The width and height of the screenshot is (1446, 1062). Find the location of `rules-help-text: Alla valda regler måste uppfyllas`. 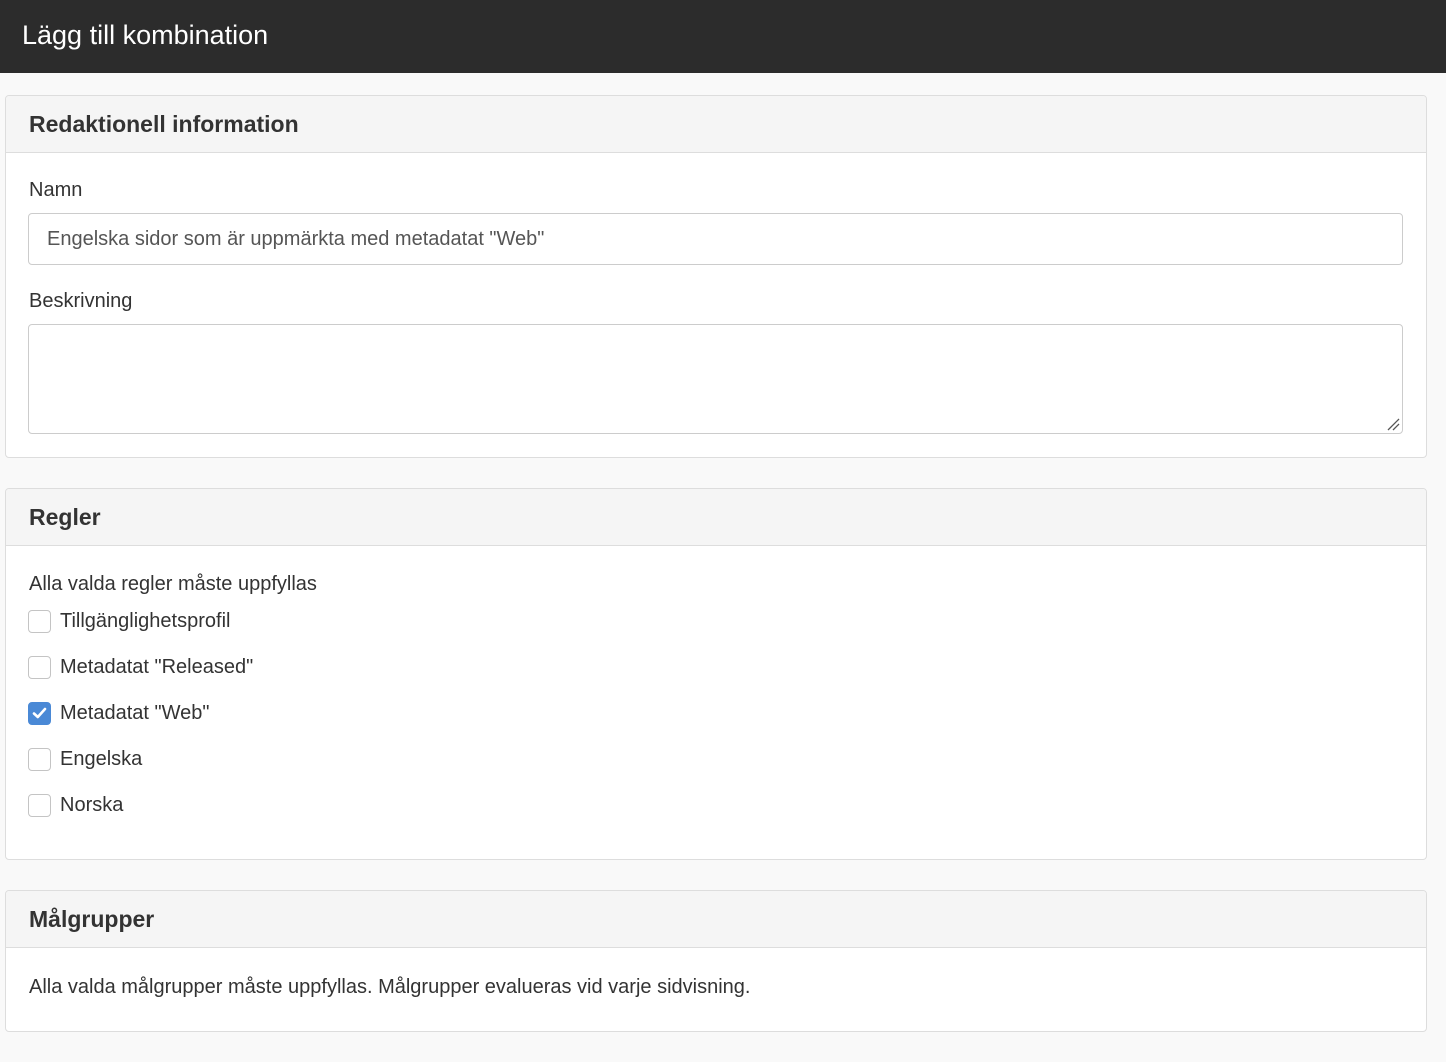

rules-help-text: Alla valda regler måste uppfyllas is located at coordinates (173, 584).